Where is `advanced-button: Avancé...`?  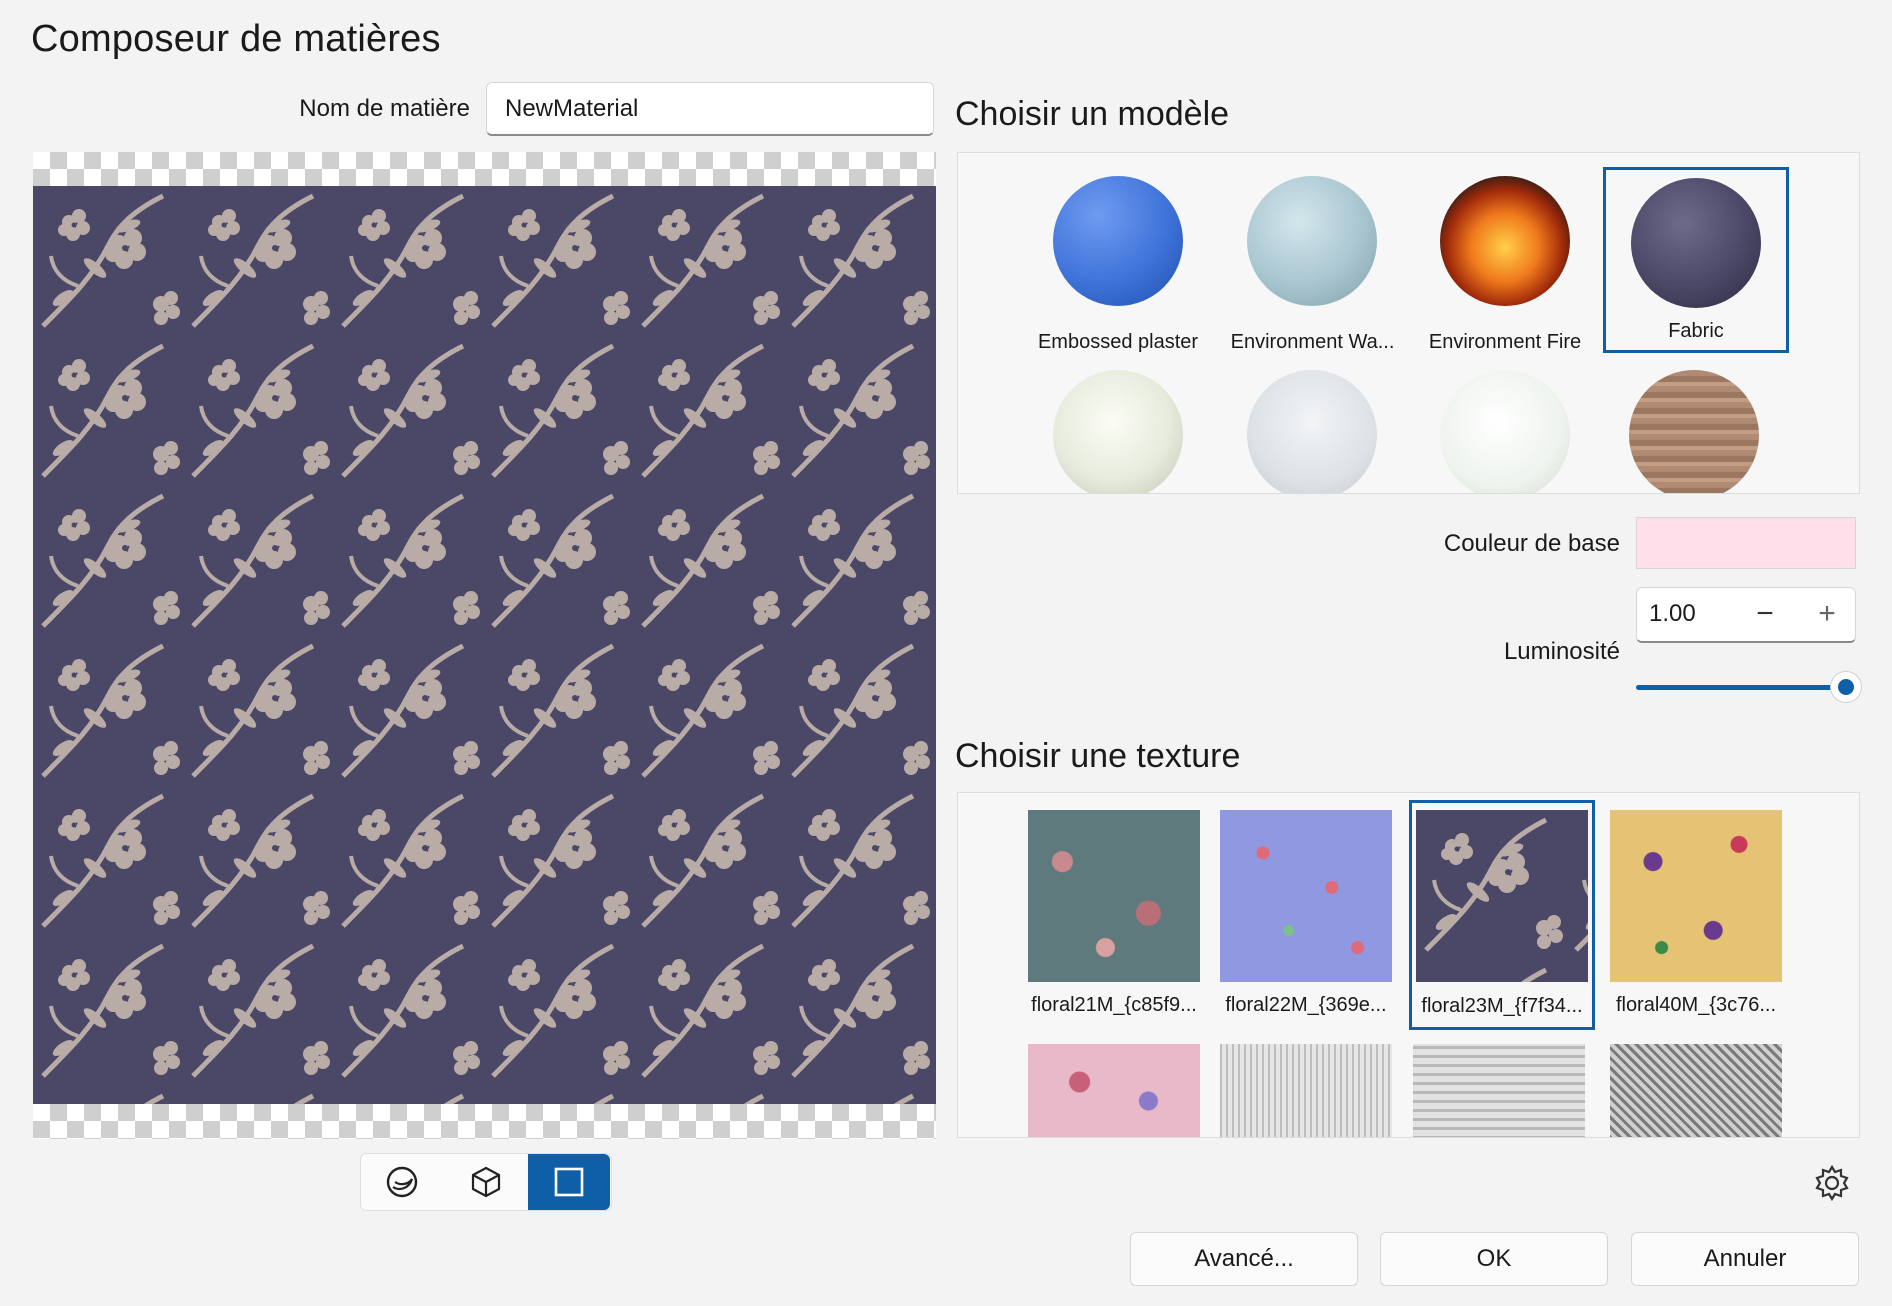 advanced-button: Avancé... is located at coordinates (1244, 1259).